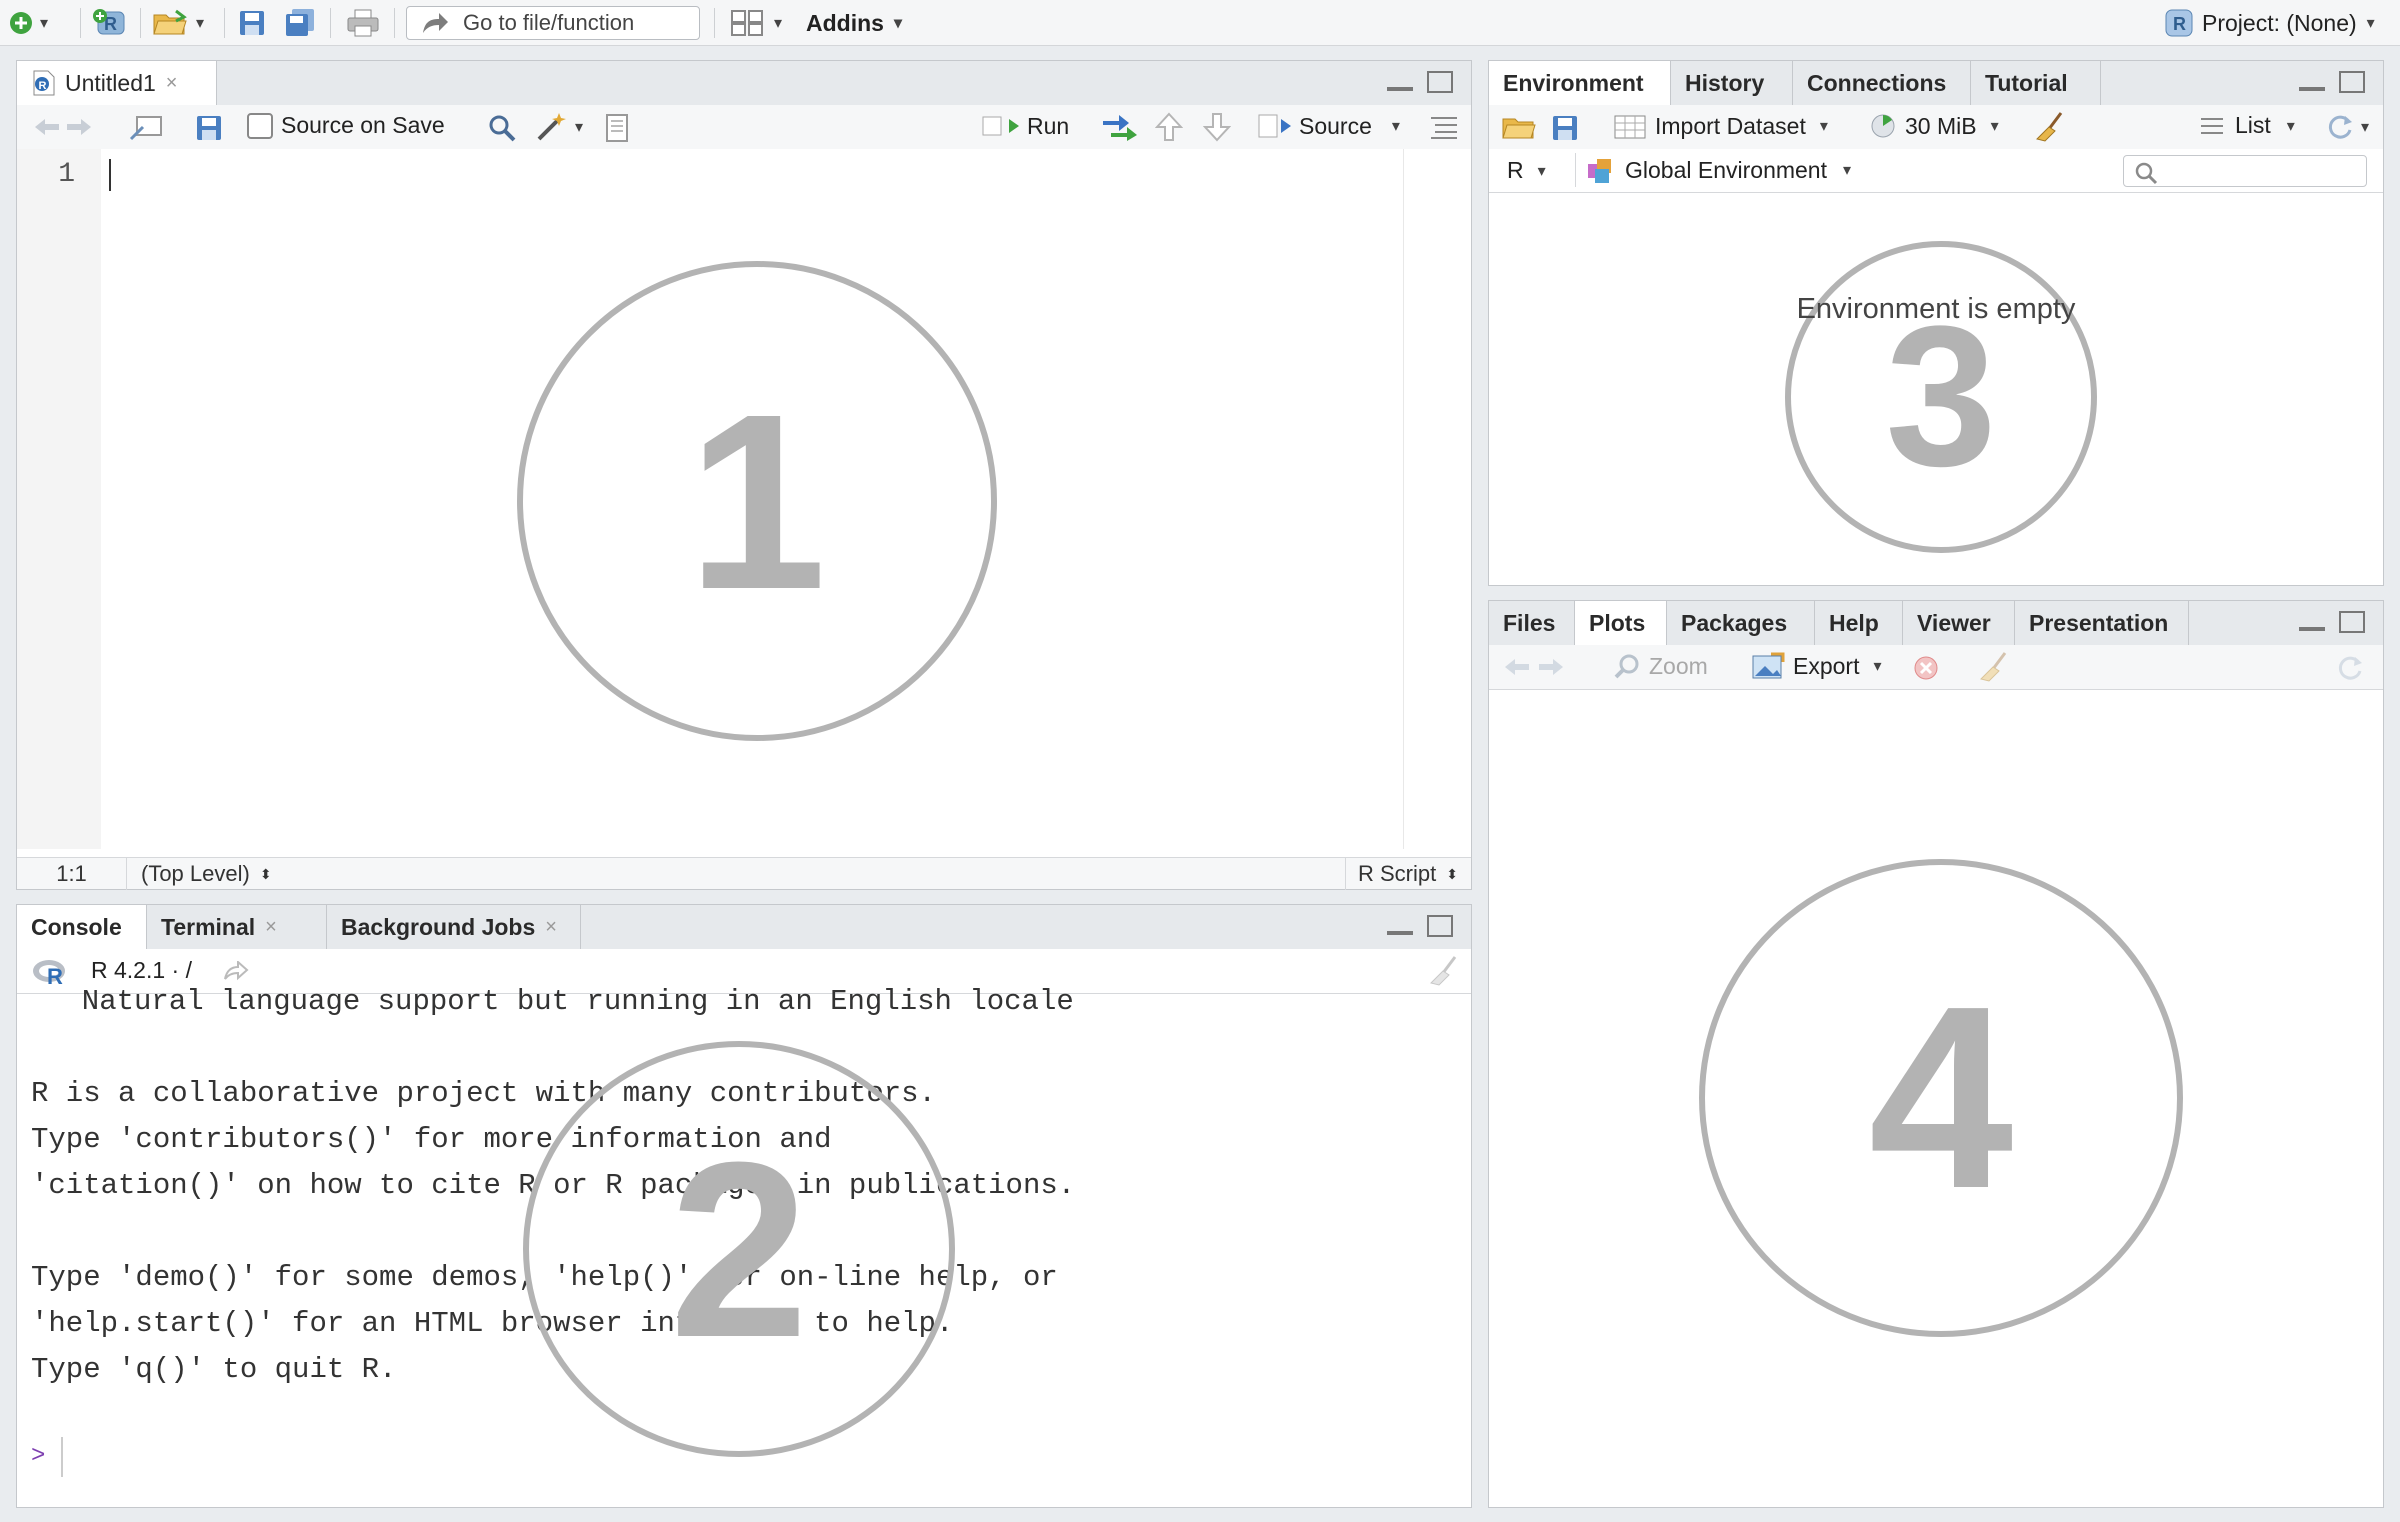 Image resolution: width=2400 pixels, height=1522 pixels. I want to click on environment-toolbar: Import Dataset ▾ 30 MiB ▾ List ▾ ▾, so click(1936, 127).